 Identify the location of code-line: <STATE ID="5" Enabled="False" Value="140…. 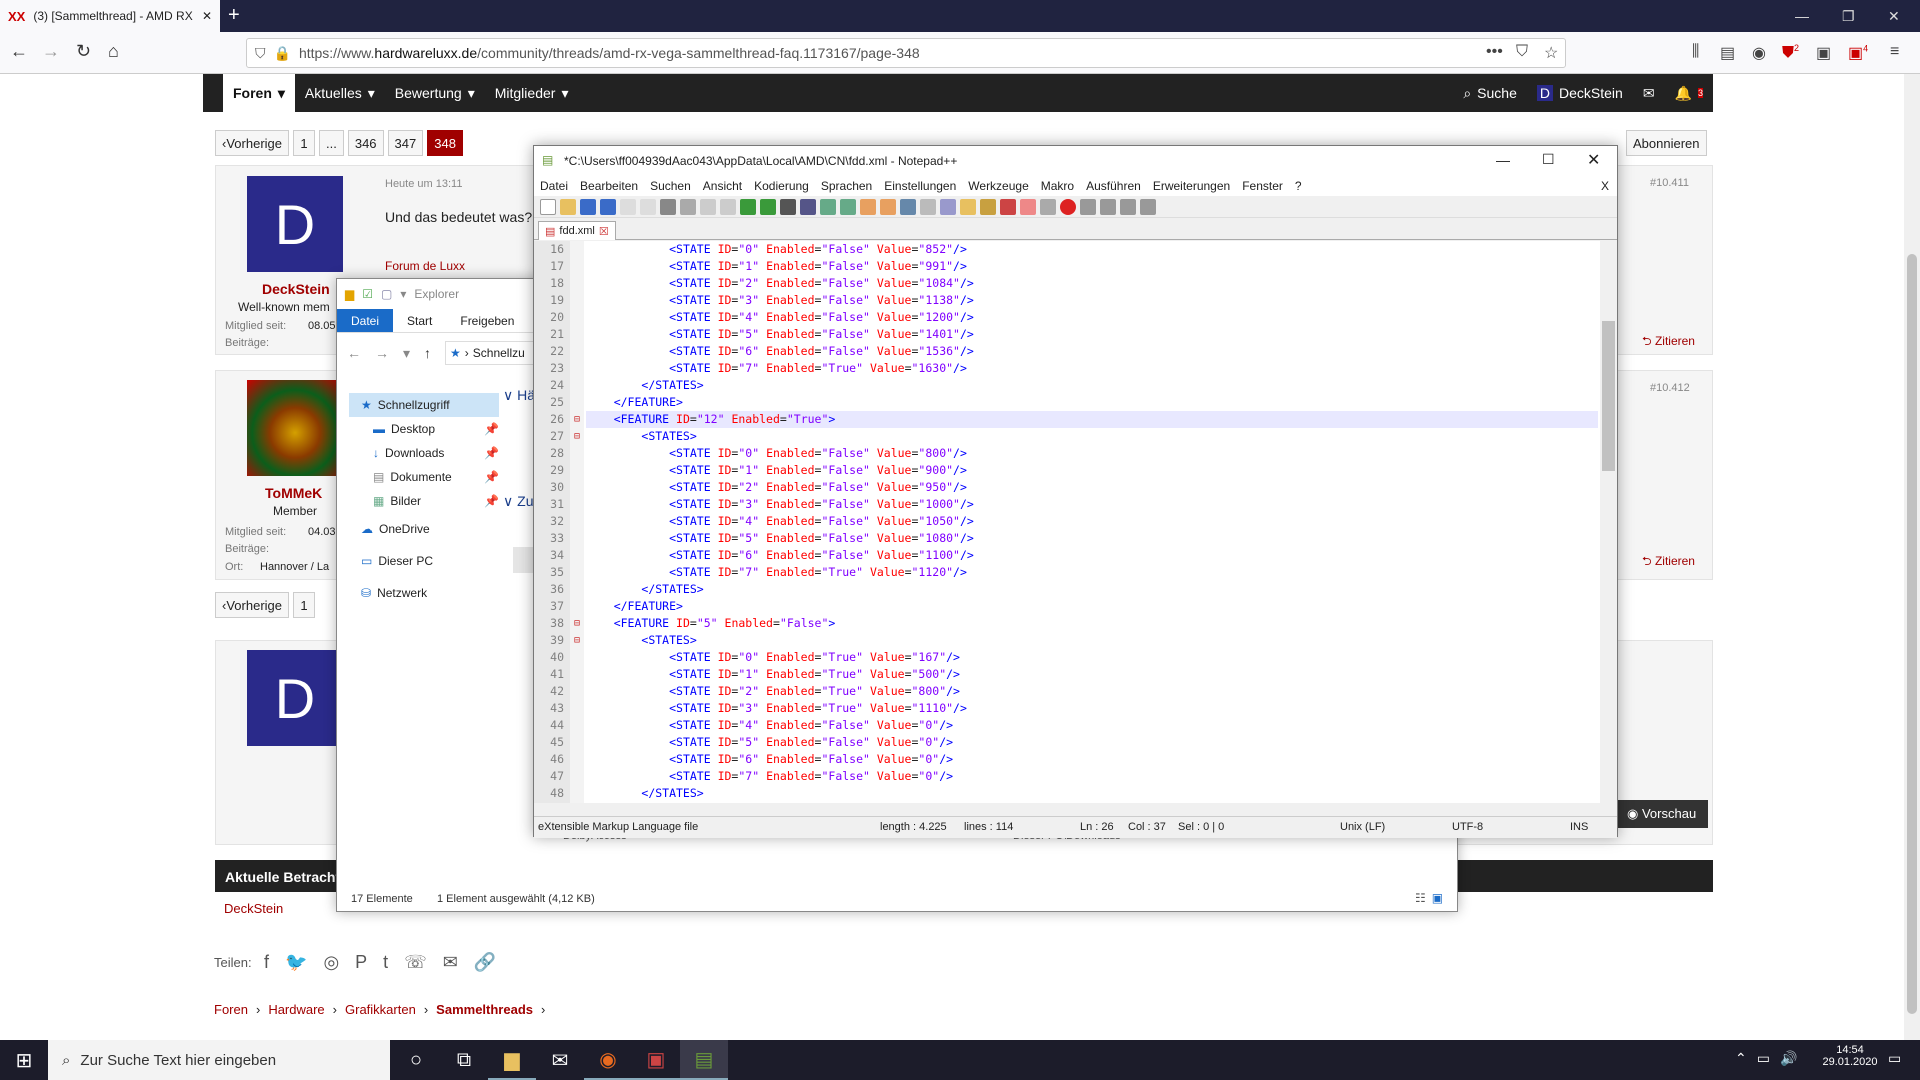
(1092, 334).